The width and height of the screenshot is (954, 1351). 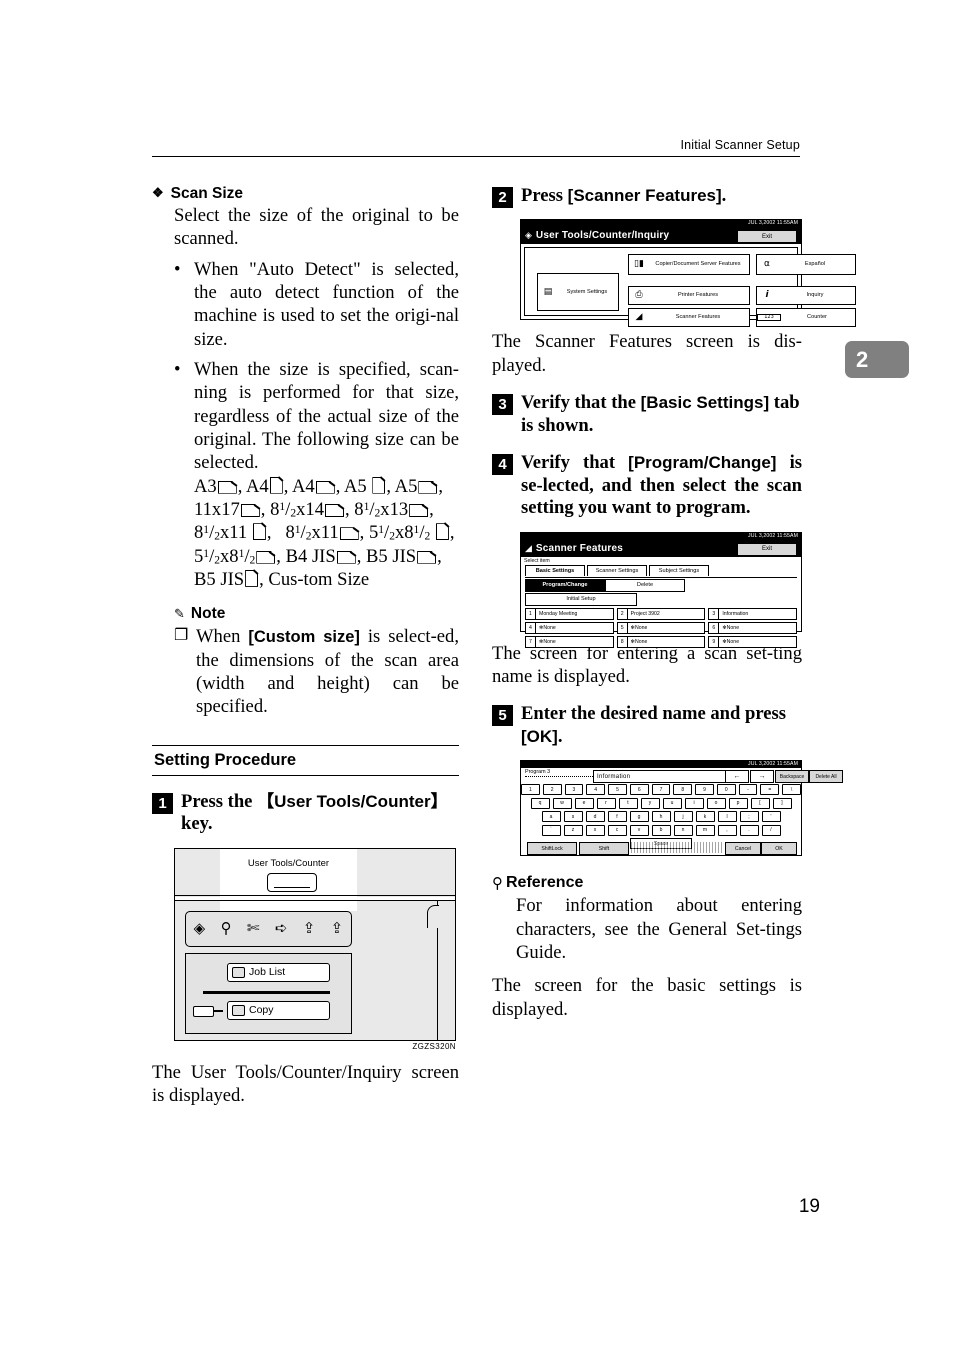 What do you see at coordinates (305, 760) in the screenshot?
I see `setting-procedure-section: Setting Procedure` at bounding box center [305, 760].